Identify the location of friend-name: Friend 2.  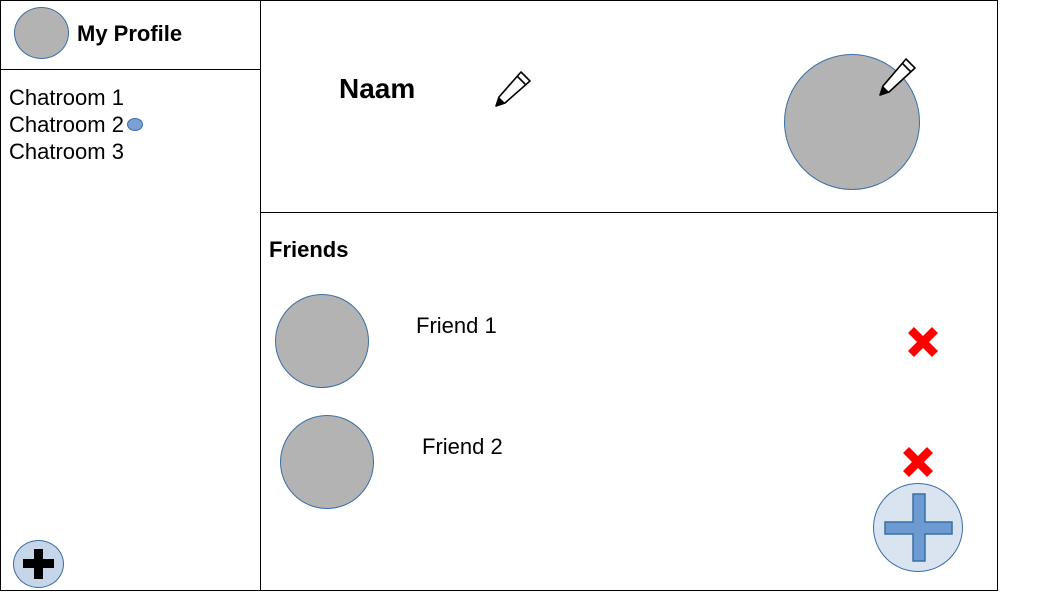
(462, 447).